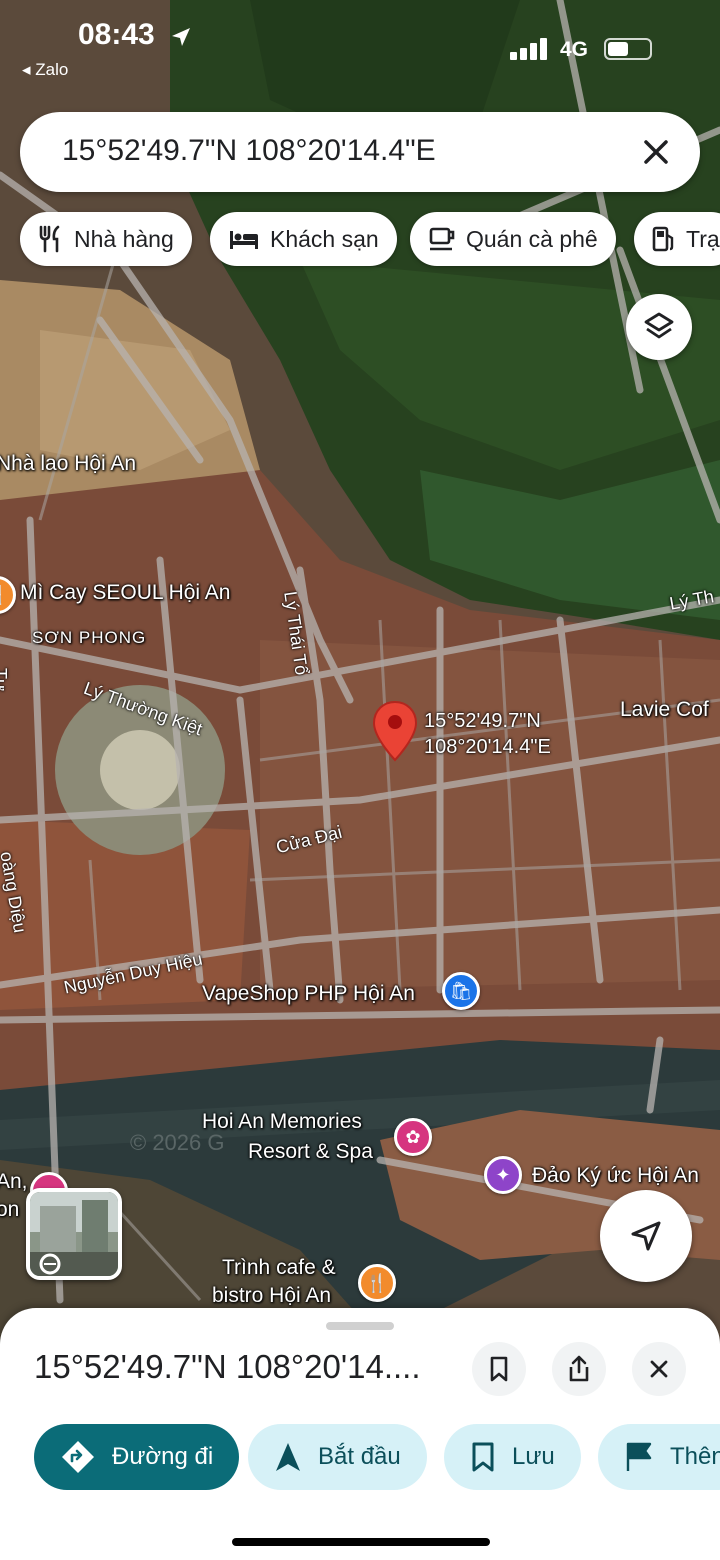 This screenshot has width=720, height=1560. What do you see at coordinates (395, 731) in the screenshot?
I see `dropped-pin-icon` at bounding box center [395, 731].